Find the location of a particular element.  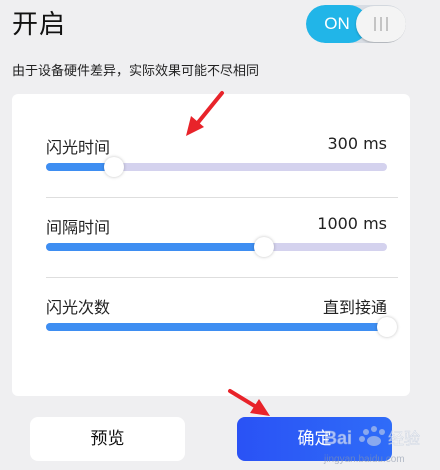

setting-row-flash-count: 闪光次数 直到接通 is located at coordinates (221, 315).